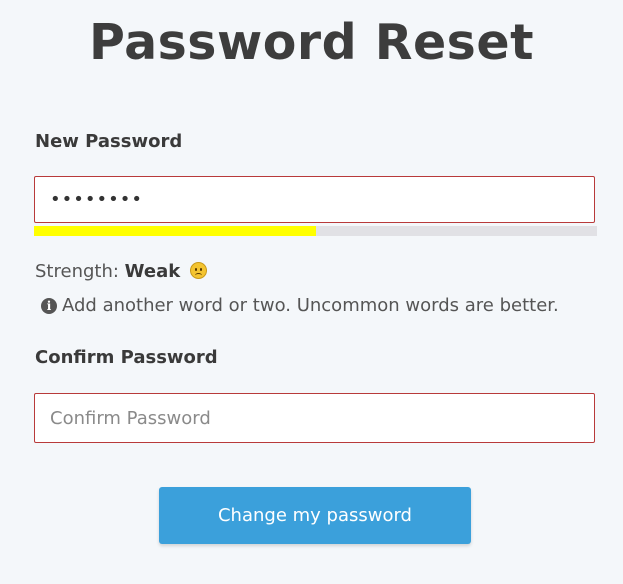 This screenshot has height=584, width=623. What do you see at coordinates (121, 271) in the screenshot?
I see `strength-indicator: Strength: Weak` at bounding box center [121, 271].